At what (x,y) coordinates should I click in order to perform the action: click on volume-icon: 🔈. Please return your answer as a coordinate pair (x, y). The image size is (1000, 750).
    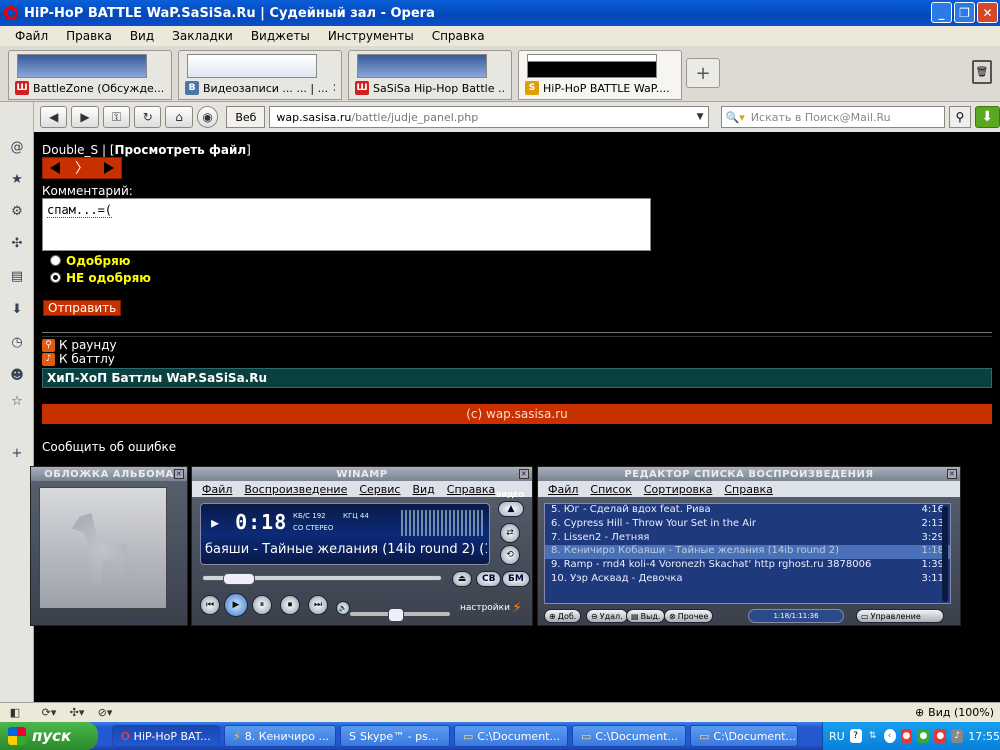
    Looking at the image, I should click on (343, 608).